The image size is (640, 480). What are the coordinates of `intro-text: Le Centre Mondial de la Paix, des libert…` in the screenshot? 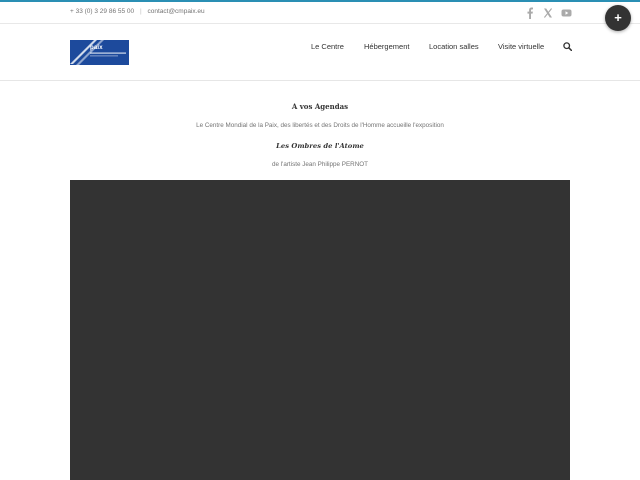 It's located at (320, 125).